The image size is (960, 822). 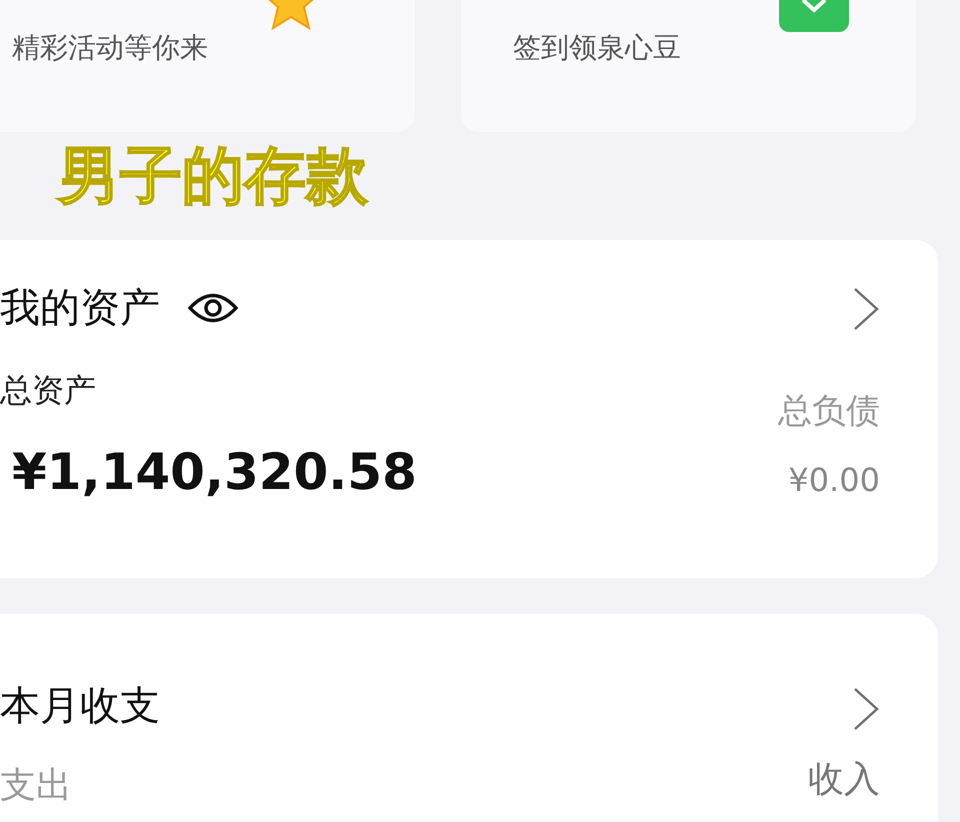 What do you see at coordinates (36, 786) in the screenshot?
I see `expense-label: 支出` at bounding box center [36, 786].